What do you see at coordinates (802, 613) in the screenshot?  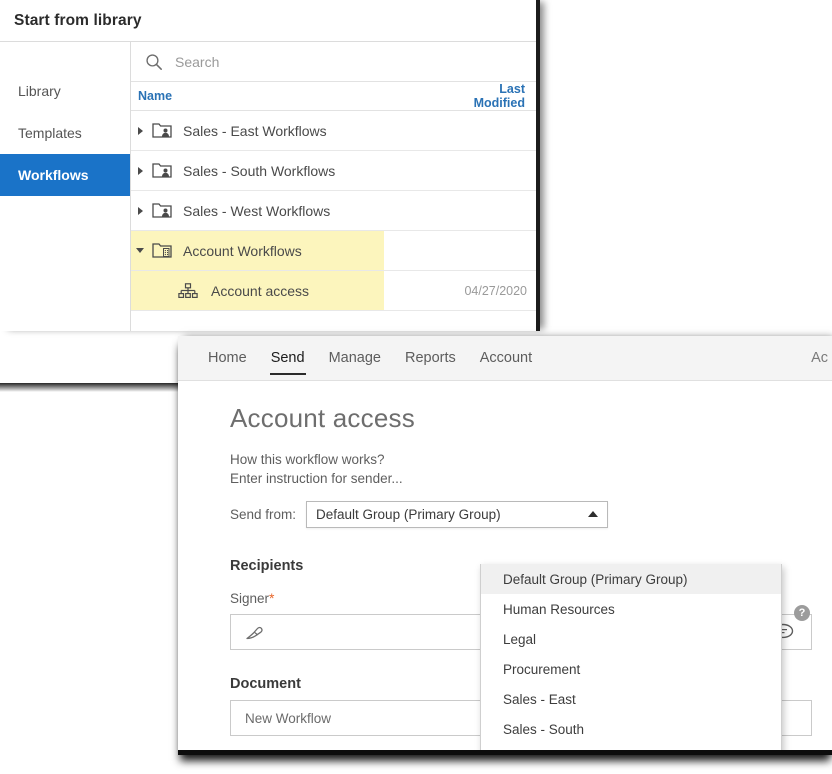 I see `help-icon: ?` at bounding box center [802, 613].